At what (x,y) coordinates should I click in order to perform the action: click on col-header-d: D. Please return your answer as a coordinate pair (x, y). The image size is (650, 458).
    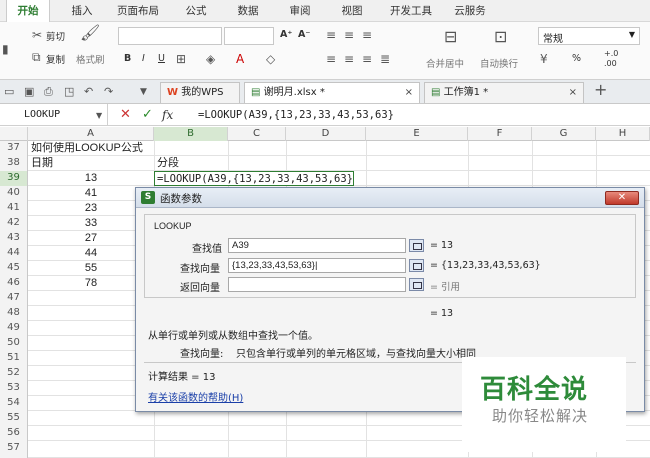
    Looking at the image, I should click on (326, 134).